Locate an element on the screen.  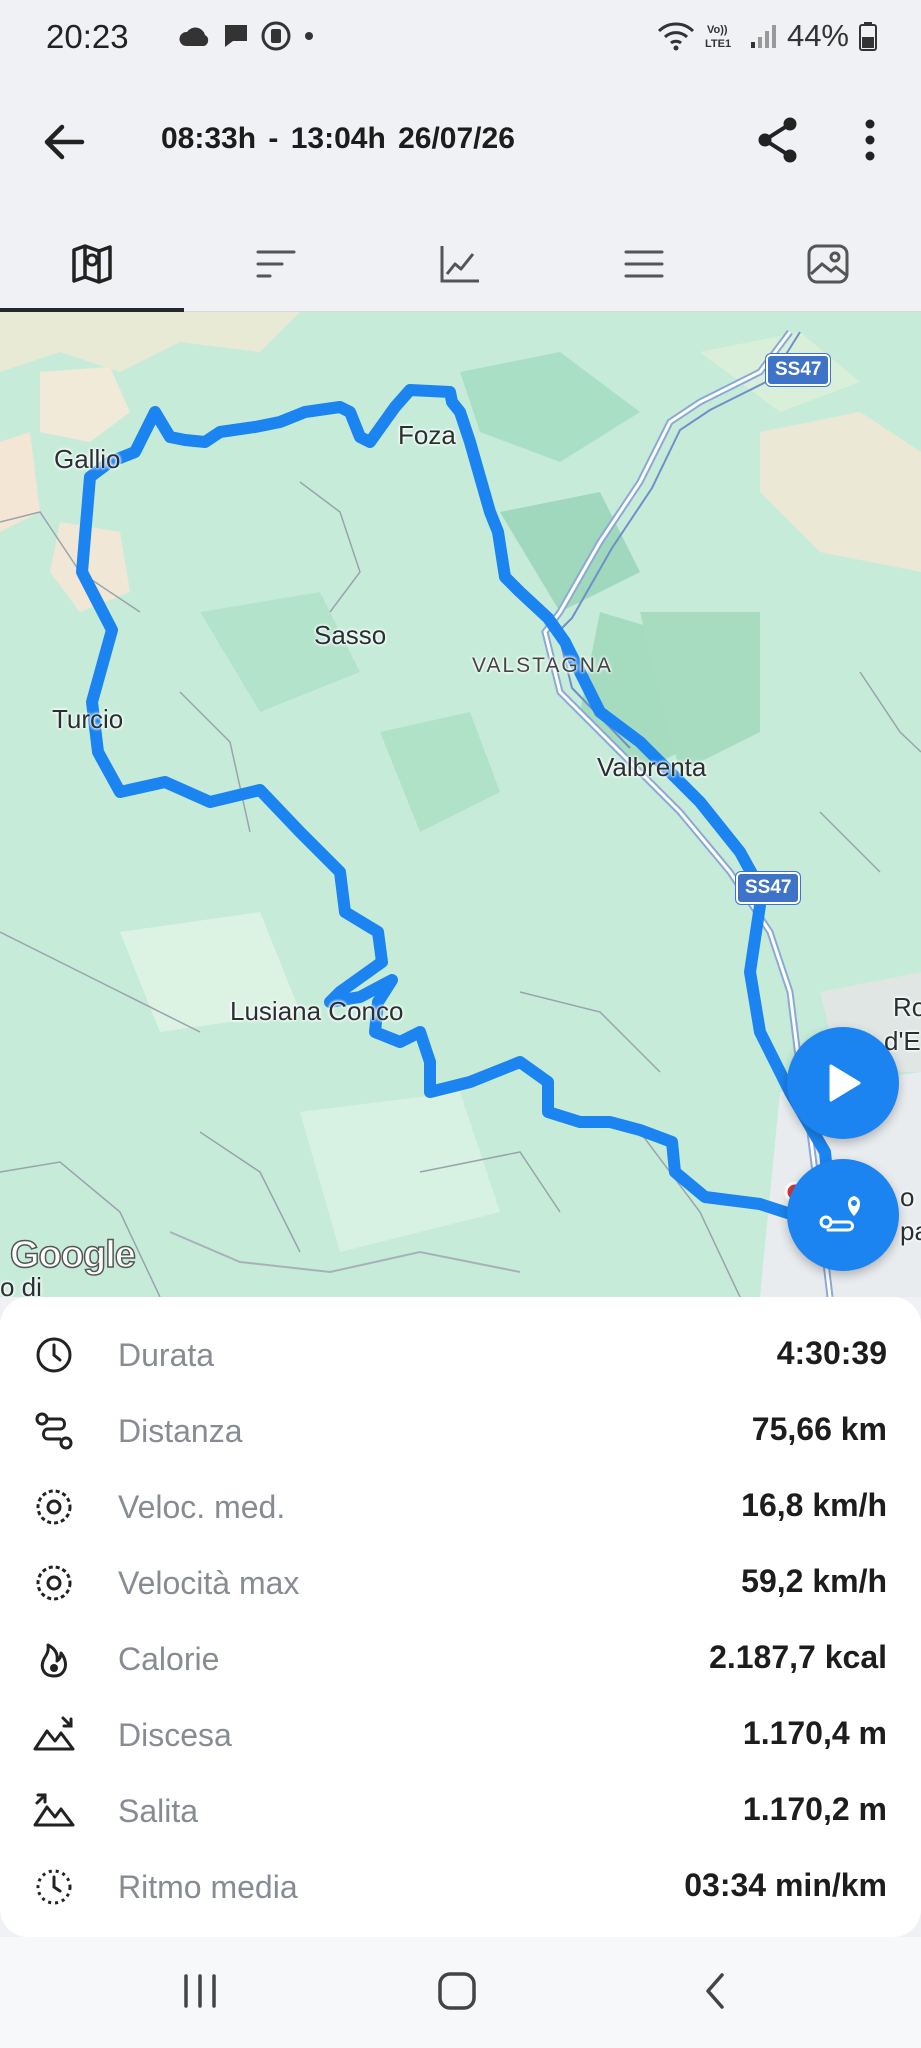
status-right: Vo)) LTE1 44% is located at coordinates (767, 36).